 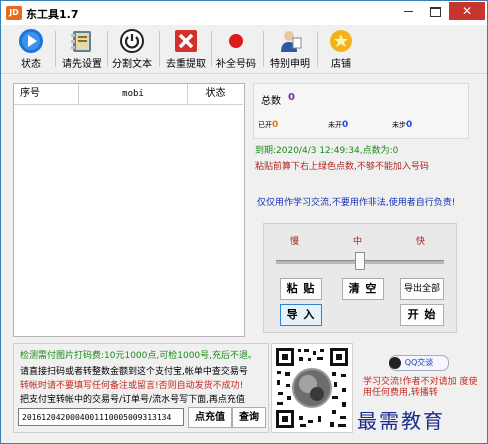 I want to click on qq-penguin-icon, so click(x=395, y=363).